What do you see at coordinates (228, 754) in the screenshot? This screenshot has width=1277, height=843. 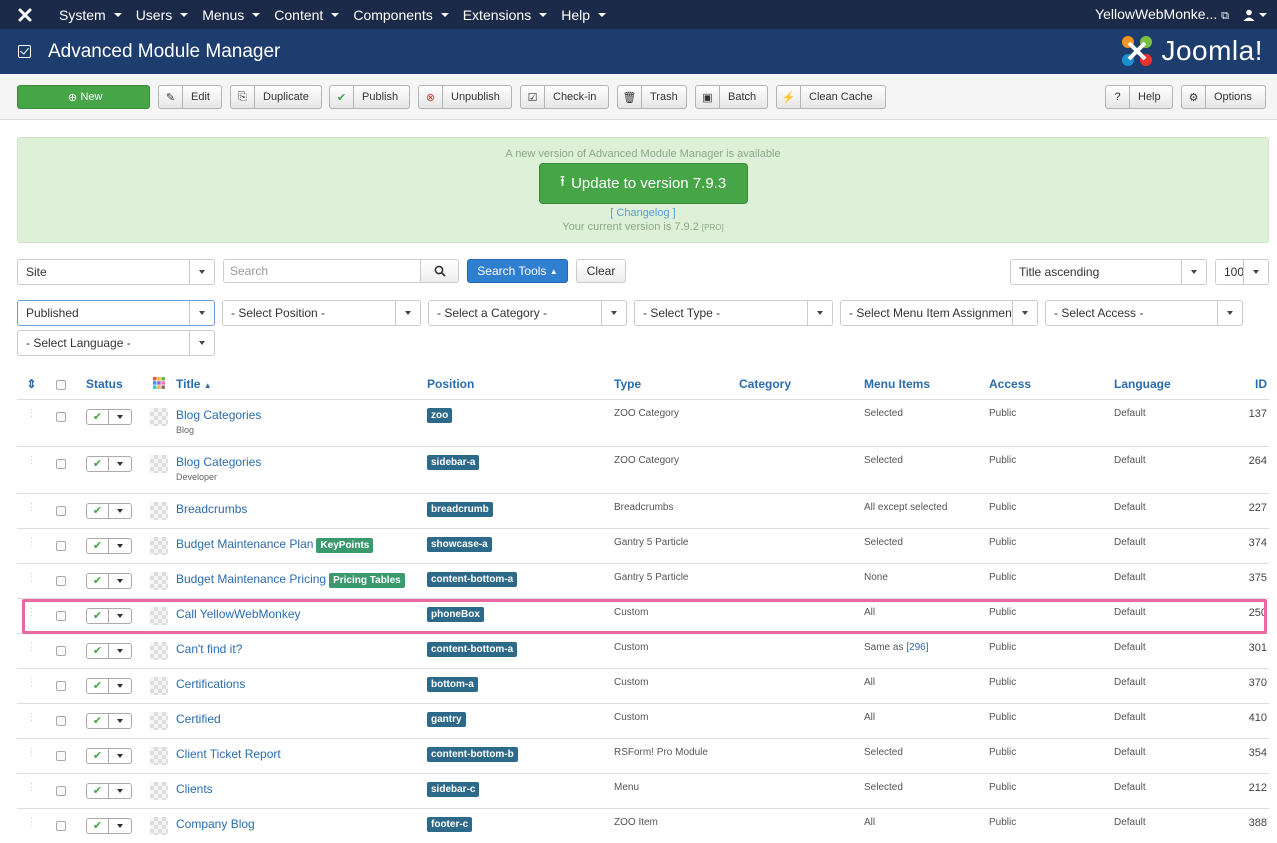 I see `module-title-link: Client Ticket Report` at bounding box center [228, 754].